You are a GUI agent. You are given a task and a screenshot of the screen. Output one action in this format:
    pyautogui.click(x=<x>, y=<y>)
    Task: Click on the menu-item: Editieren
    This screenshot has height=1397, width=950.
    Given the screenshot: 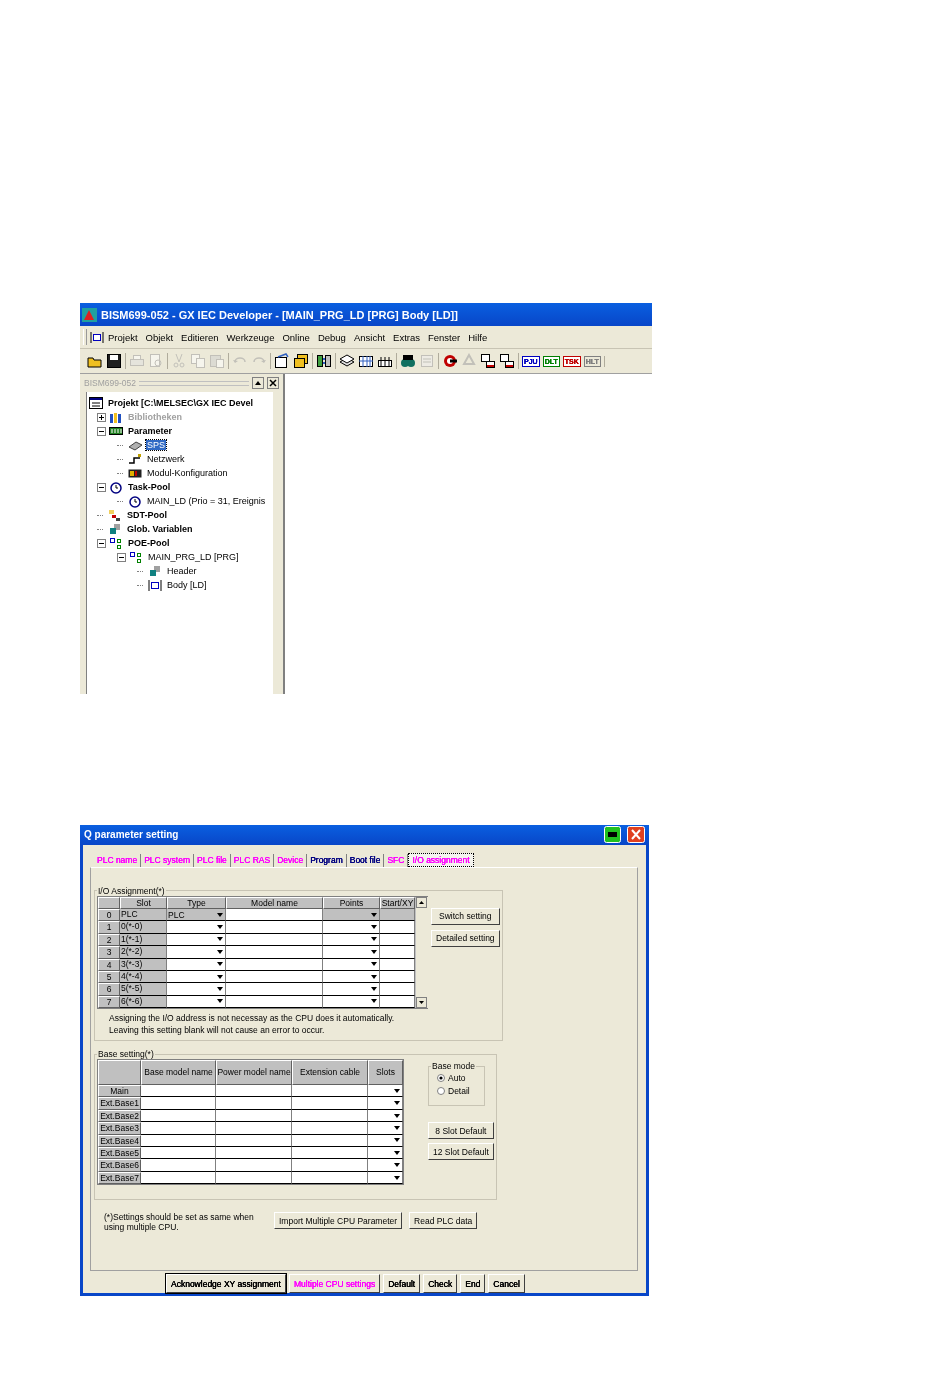 What is the action you would take?
    pyautogui.click(x=200, y=337)
    